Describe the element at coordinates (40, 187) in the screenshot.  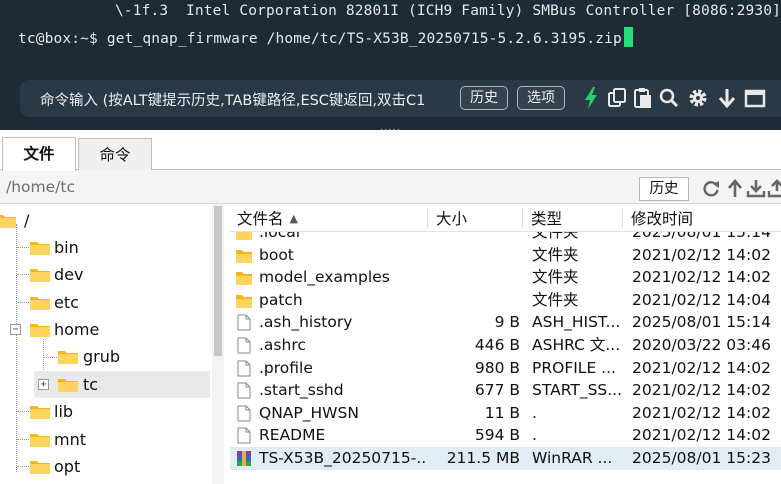
I see `path-input: /home/tc` at that location.